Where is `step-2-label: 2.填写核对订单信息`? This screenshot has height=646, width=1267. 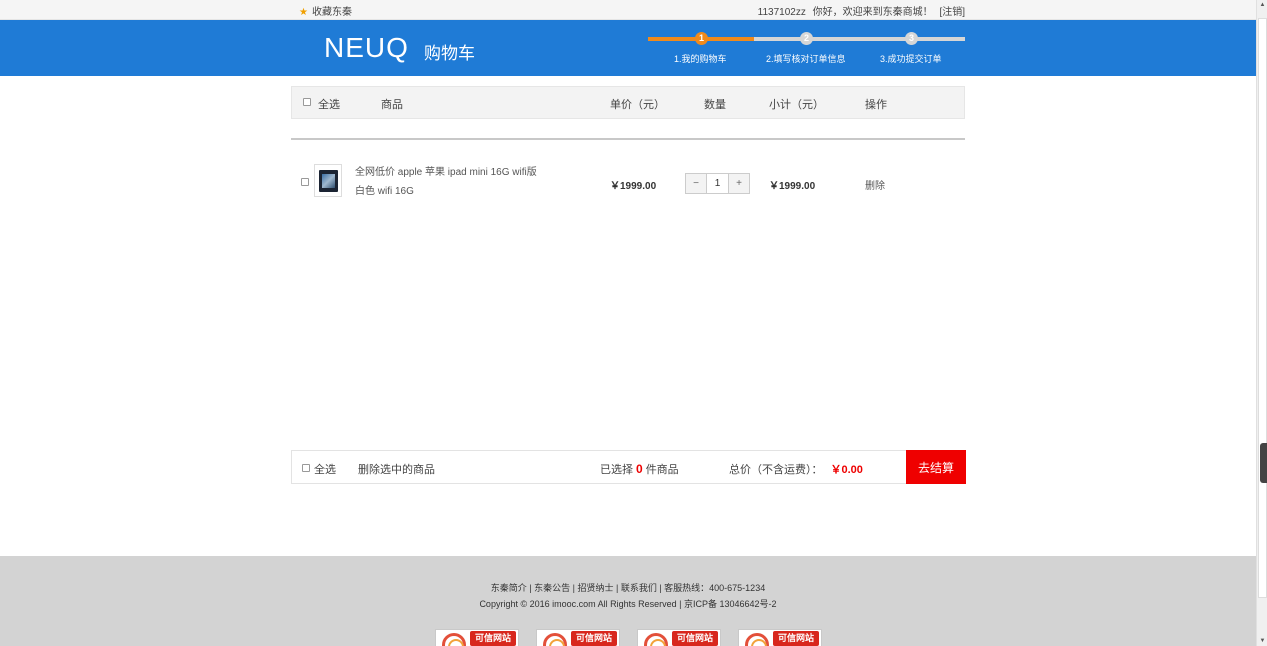 step-2-label: 2.填写核对订单信息 is located at coordinates (806, 59).